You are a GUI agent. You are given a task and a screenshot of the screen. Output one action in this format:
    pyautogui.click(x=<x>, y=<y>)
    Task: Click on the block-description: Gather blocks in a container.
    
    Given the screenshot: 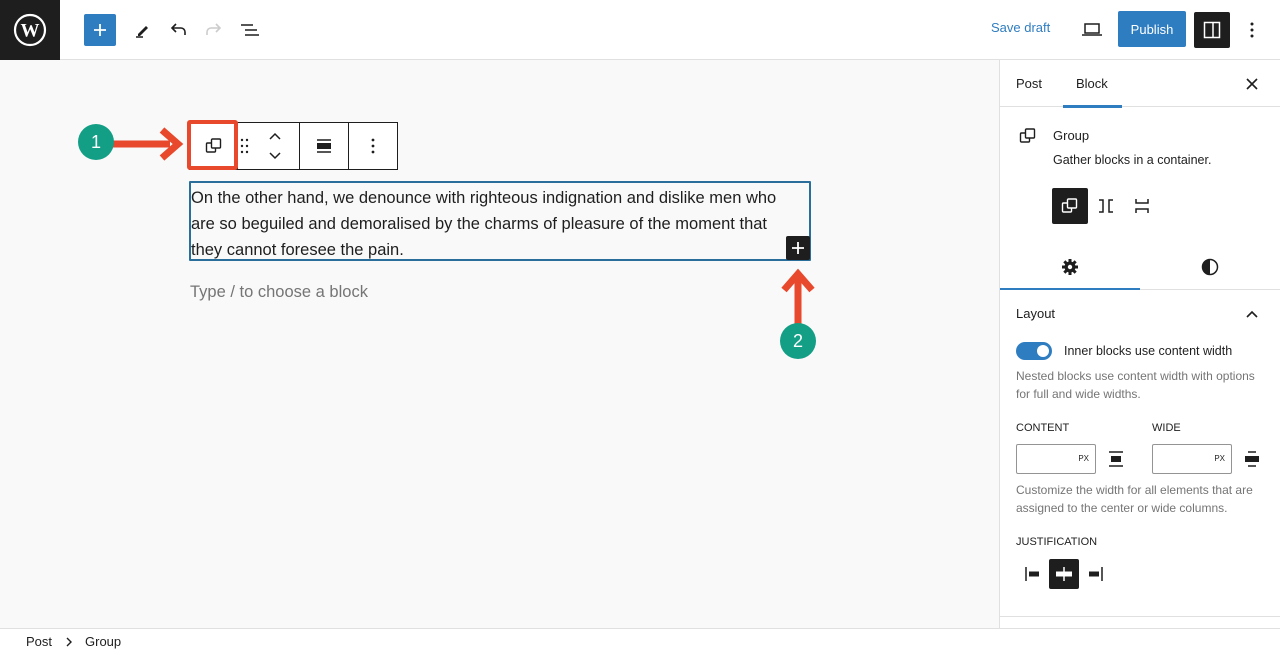 What is the action you would take?
    pyautogui.click(x=1132, y=160)
    